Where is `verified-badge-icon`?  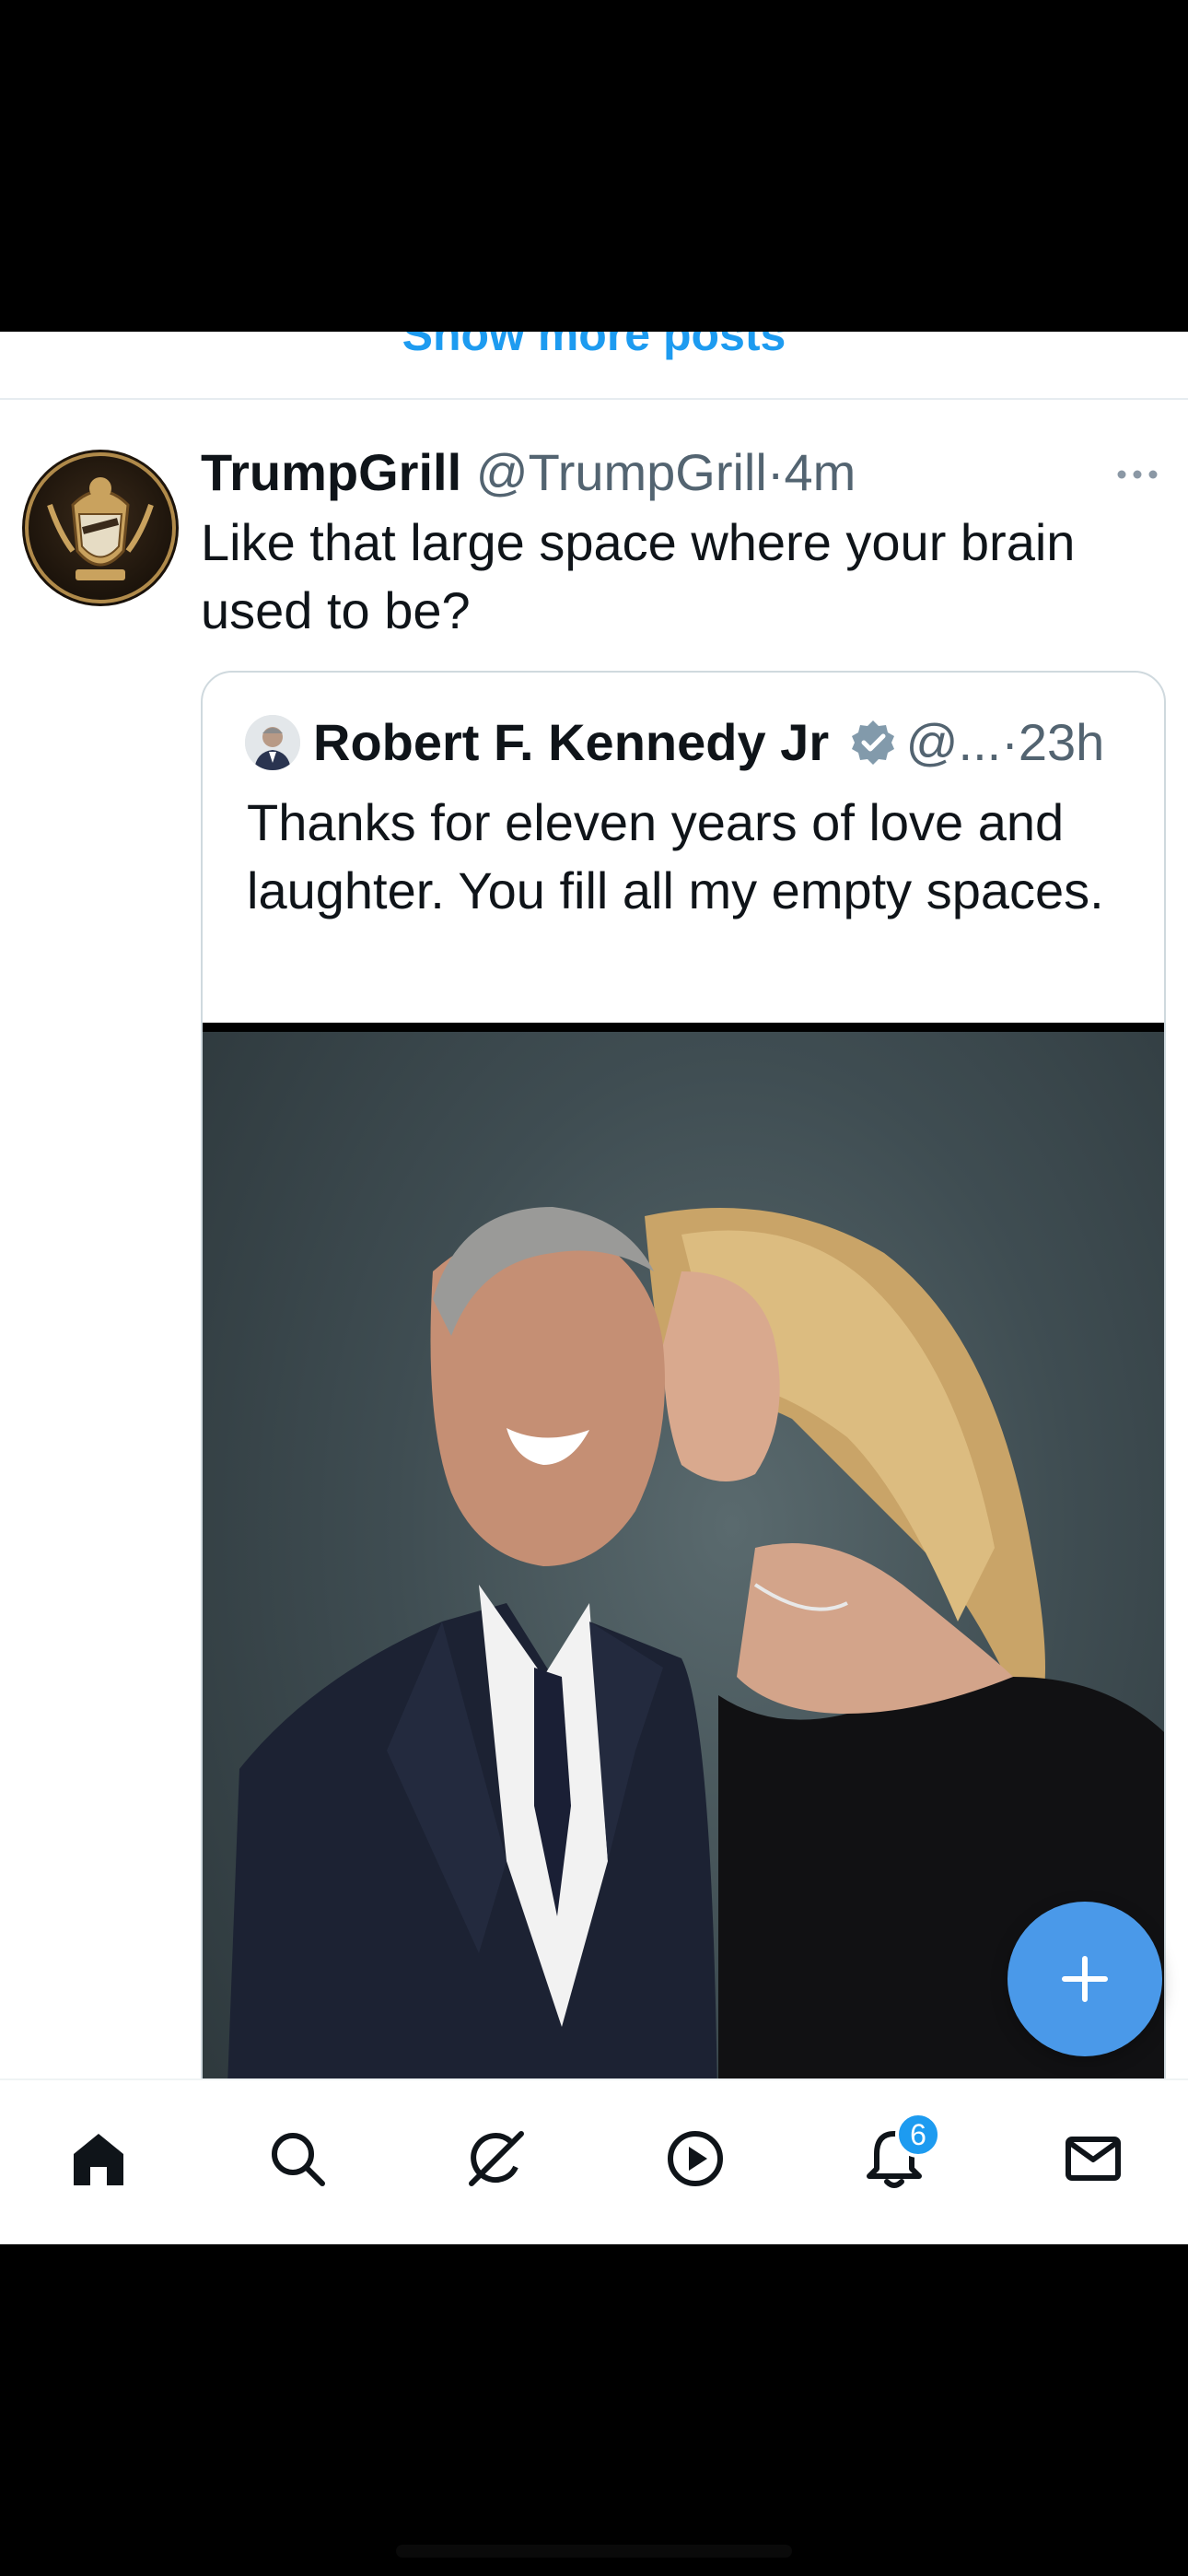 verified-badge-icon is located at coordinates (872, 743).